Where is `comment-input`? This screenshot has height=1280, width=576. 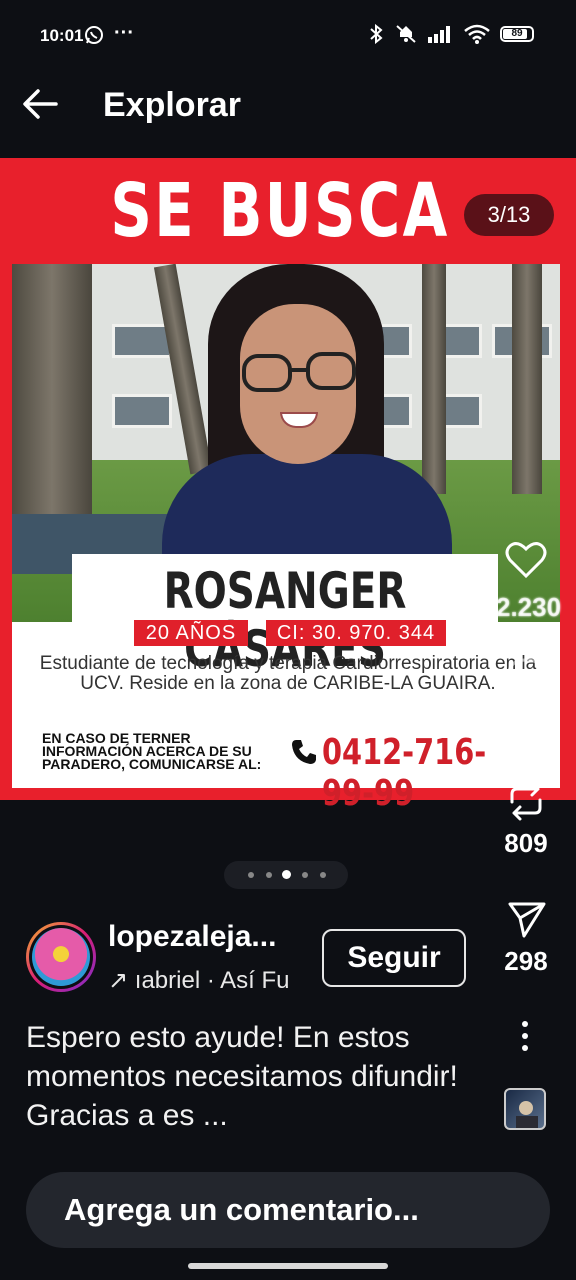
comment-input is located at coordinates (294, 1210).